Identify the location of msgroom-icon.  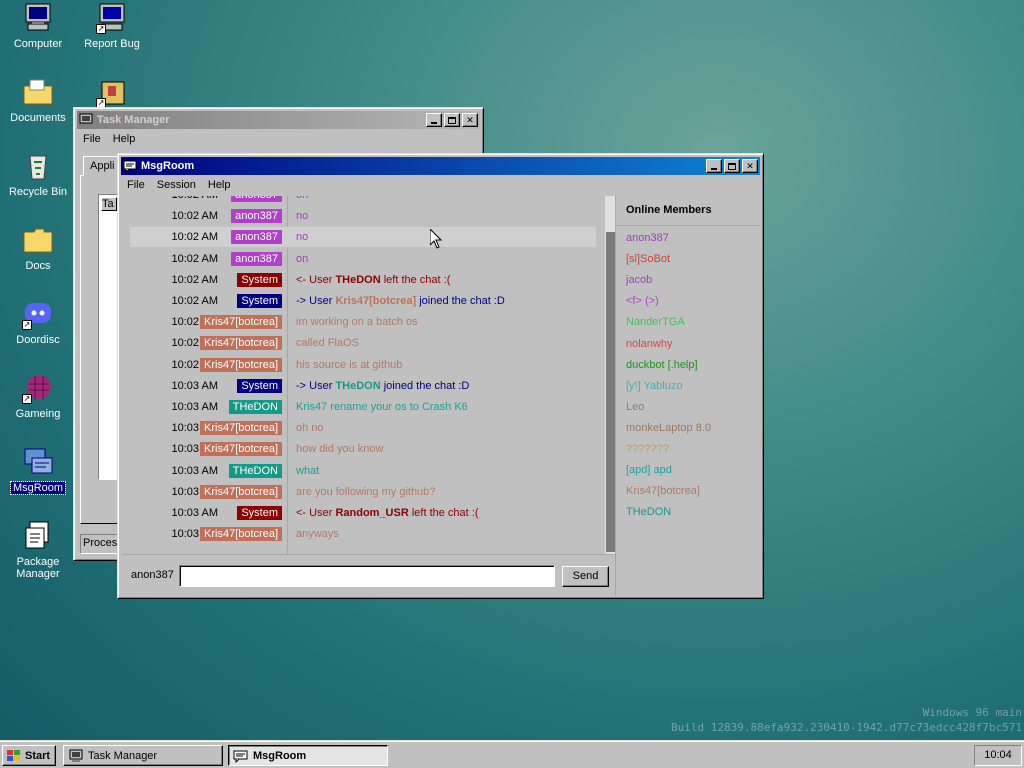
(38, 462).